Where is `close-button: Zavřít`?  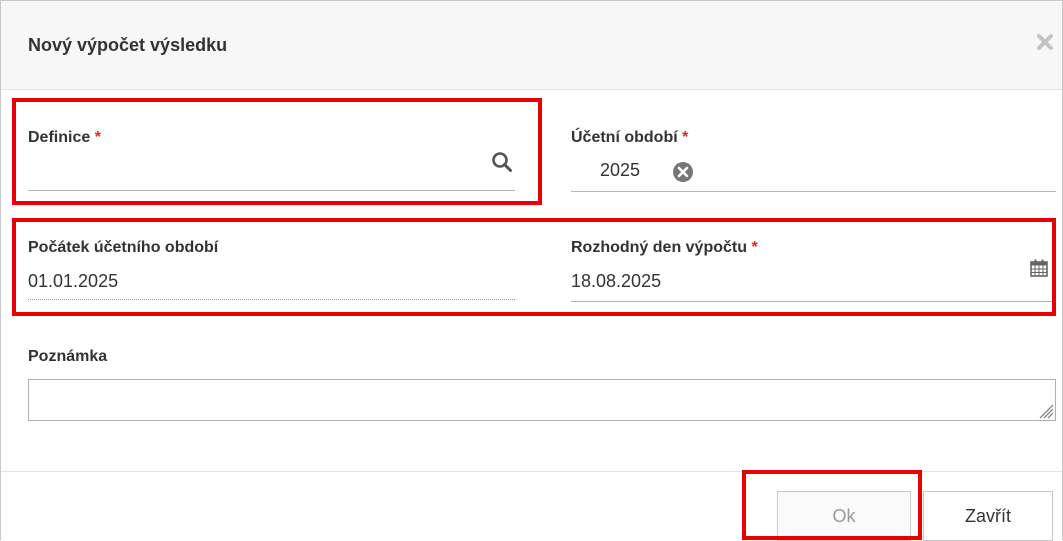 close-button: Zavřít is located at coordinates (988, 516).